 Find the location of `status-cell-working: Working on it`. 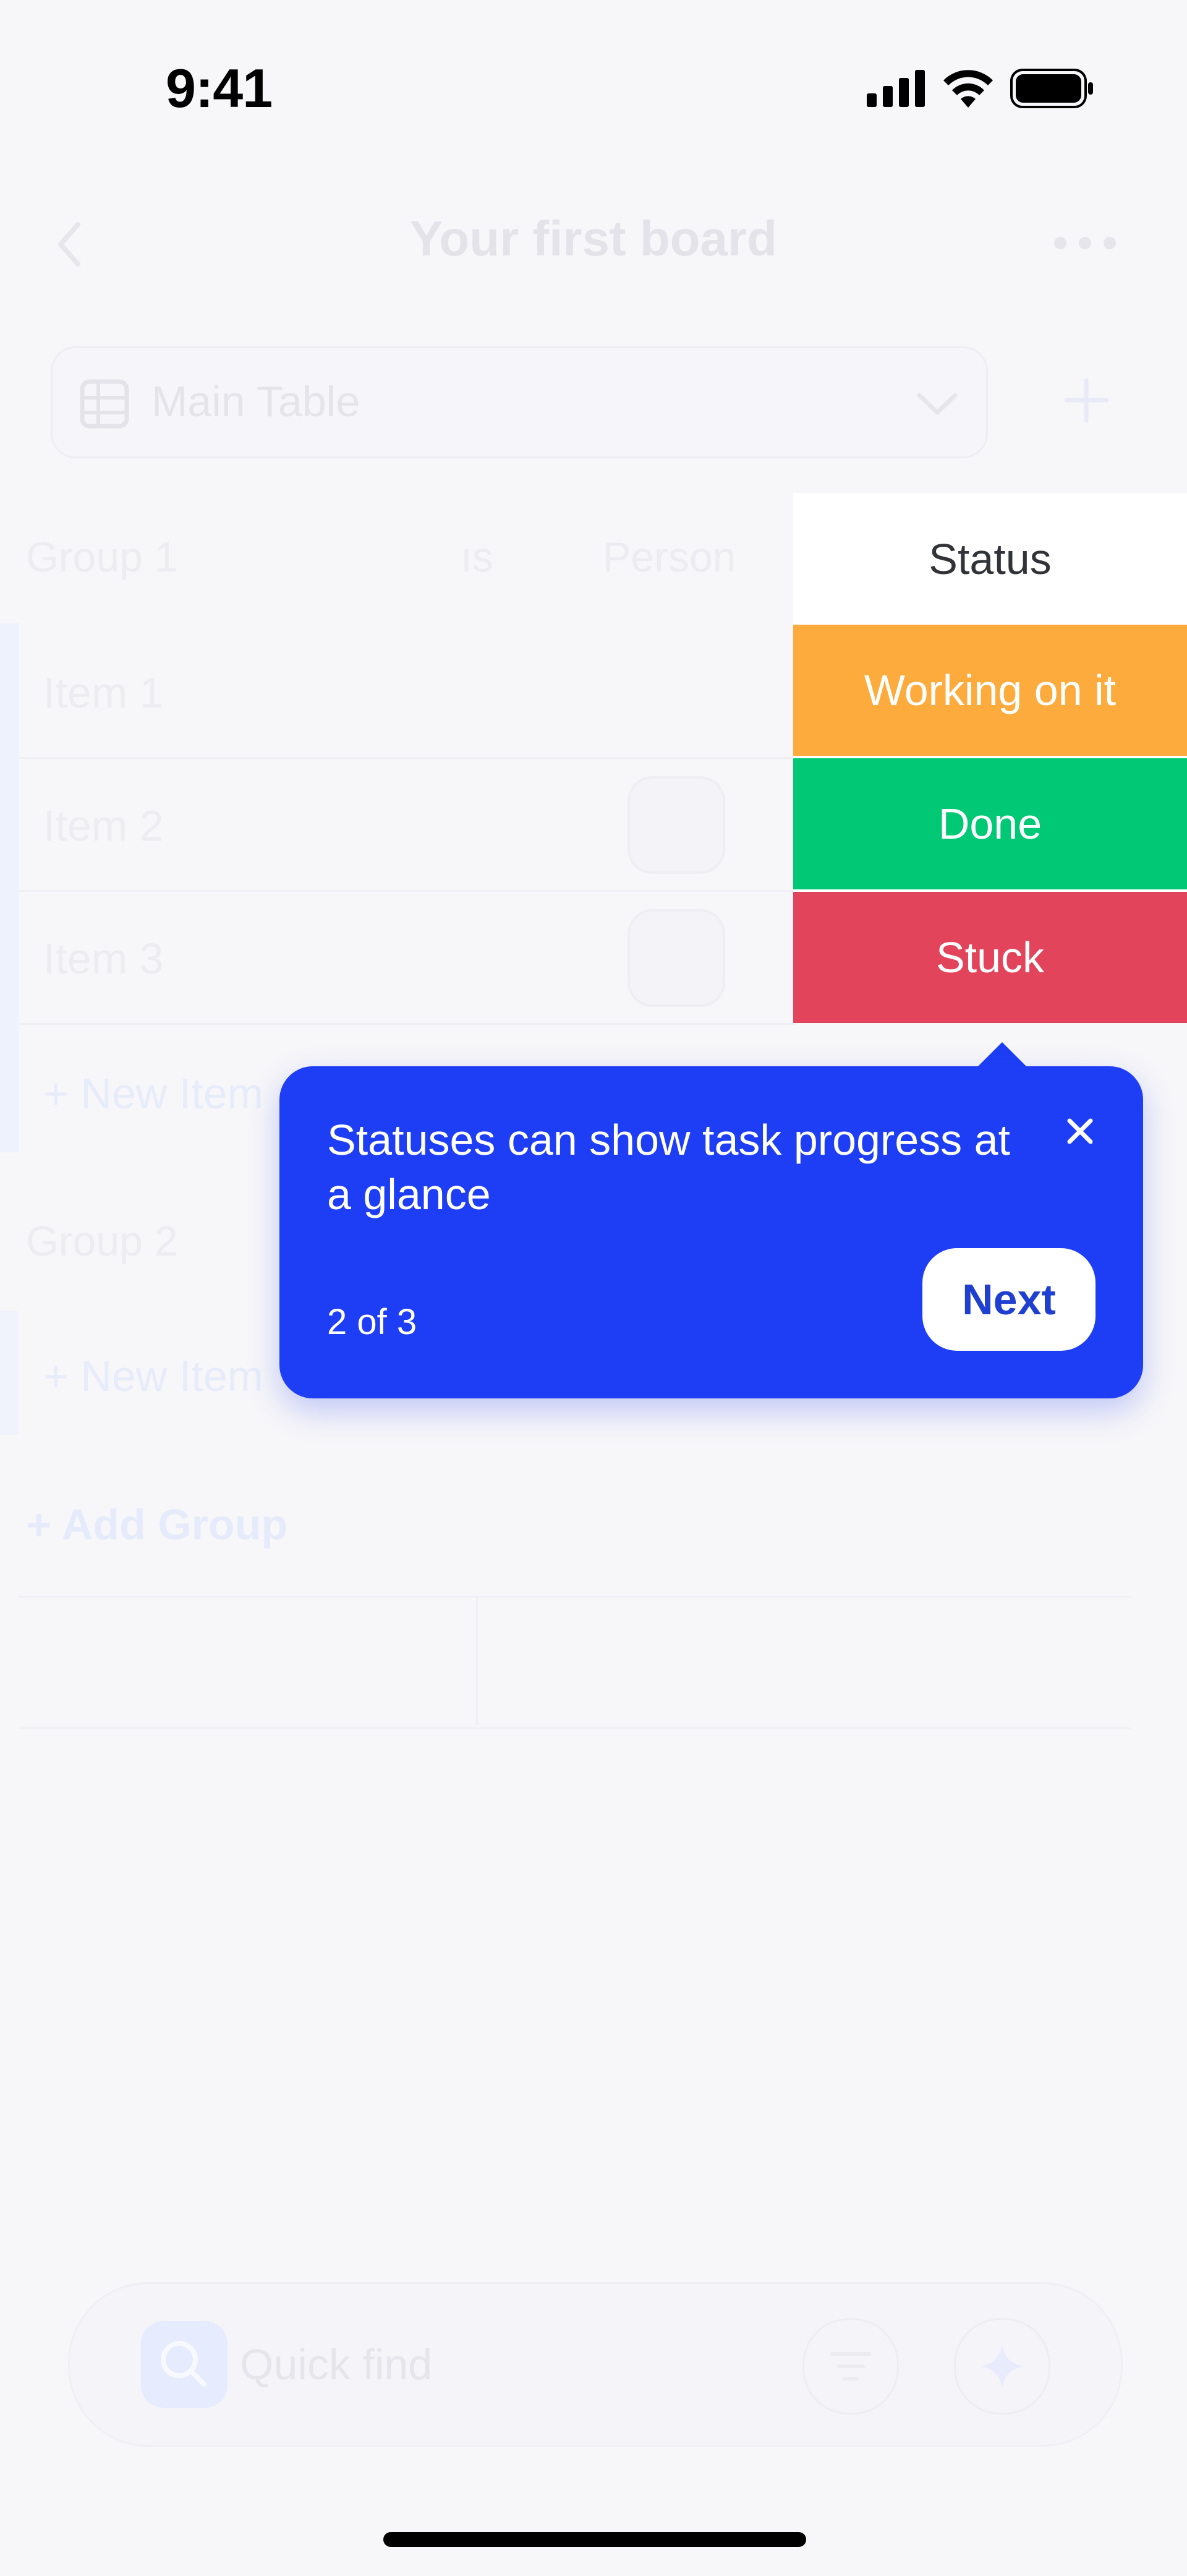

status-cell-working: Working on it is located at coordinates (990, 692).